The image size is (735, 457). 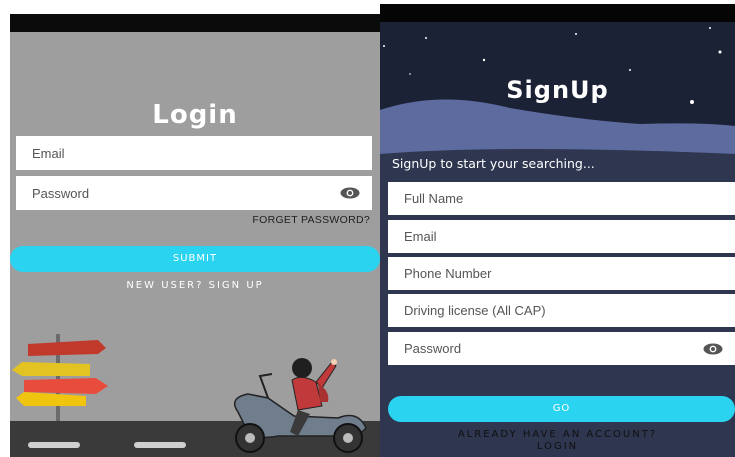 What do you see at coordinates (195, 259) in the screenshot?
I see `submit-button: SUBMIT` at bounding box center [195, 259].